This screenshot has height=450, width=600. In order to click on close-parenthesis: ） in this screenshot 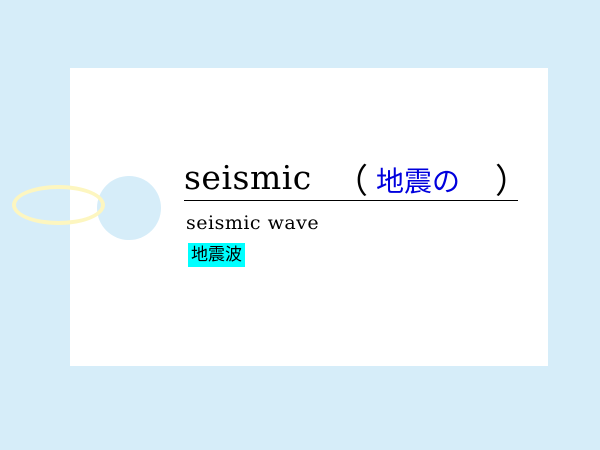, I will do `click(512, 182)`.